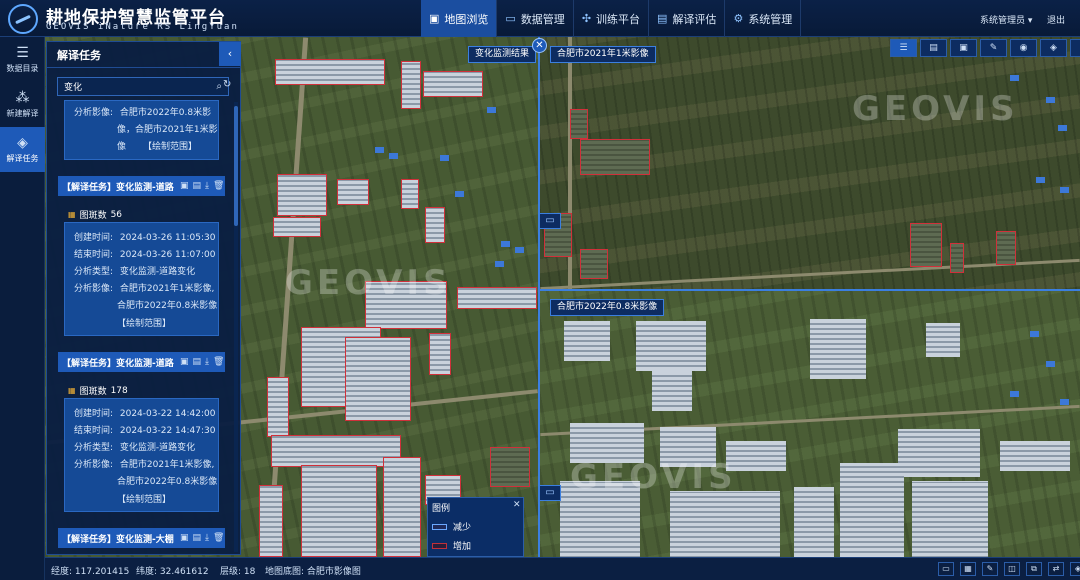 The height and width of the screenshot is (580, 1080). Describe the element at coordinates (167, 431) in the screenshot. I see `field-value: 2024-03-22 14:47:30` at that location.